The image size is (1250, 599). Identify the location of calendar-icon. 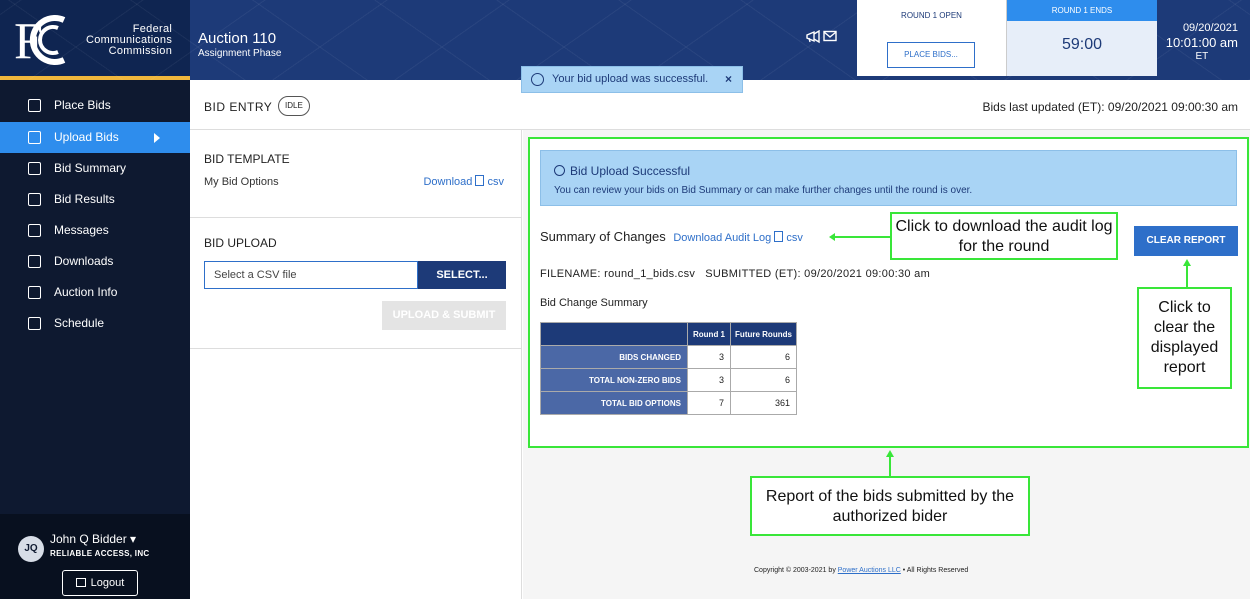
(34, 323).